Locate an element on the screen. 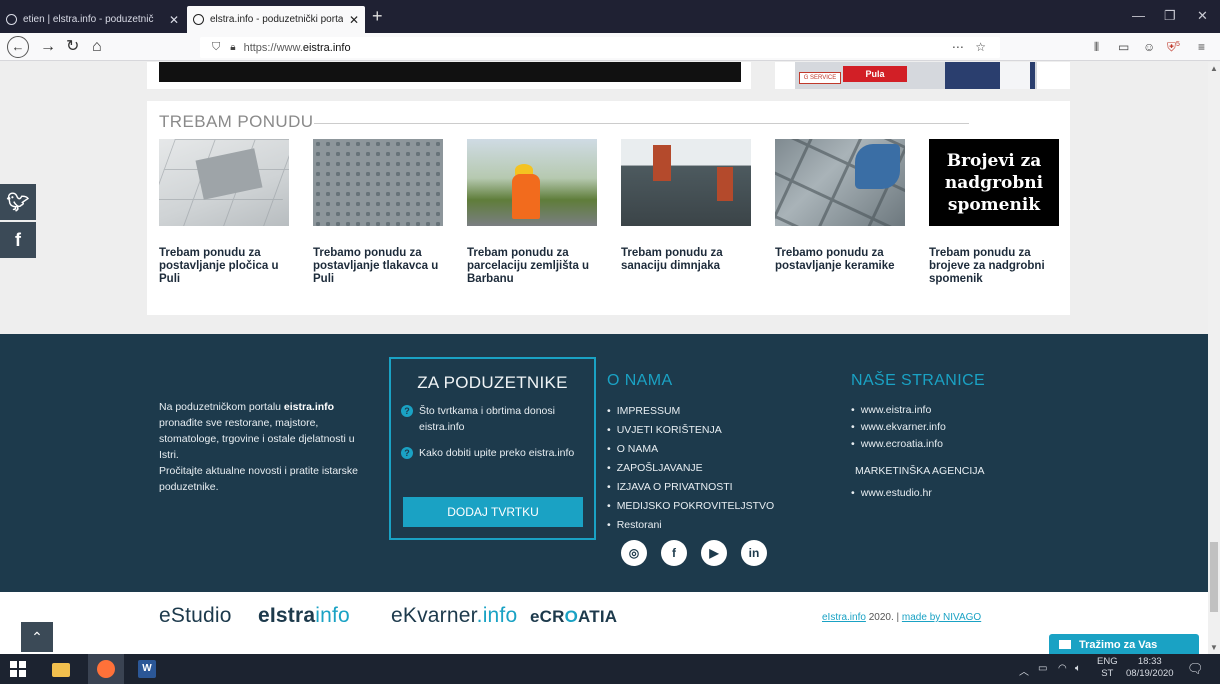 The height and width of the screenshot is (684, 1220). footer-link: IZJAVA O PRIVATNOSTI is located at coordinates (717, 487).